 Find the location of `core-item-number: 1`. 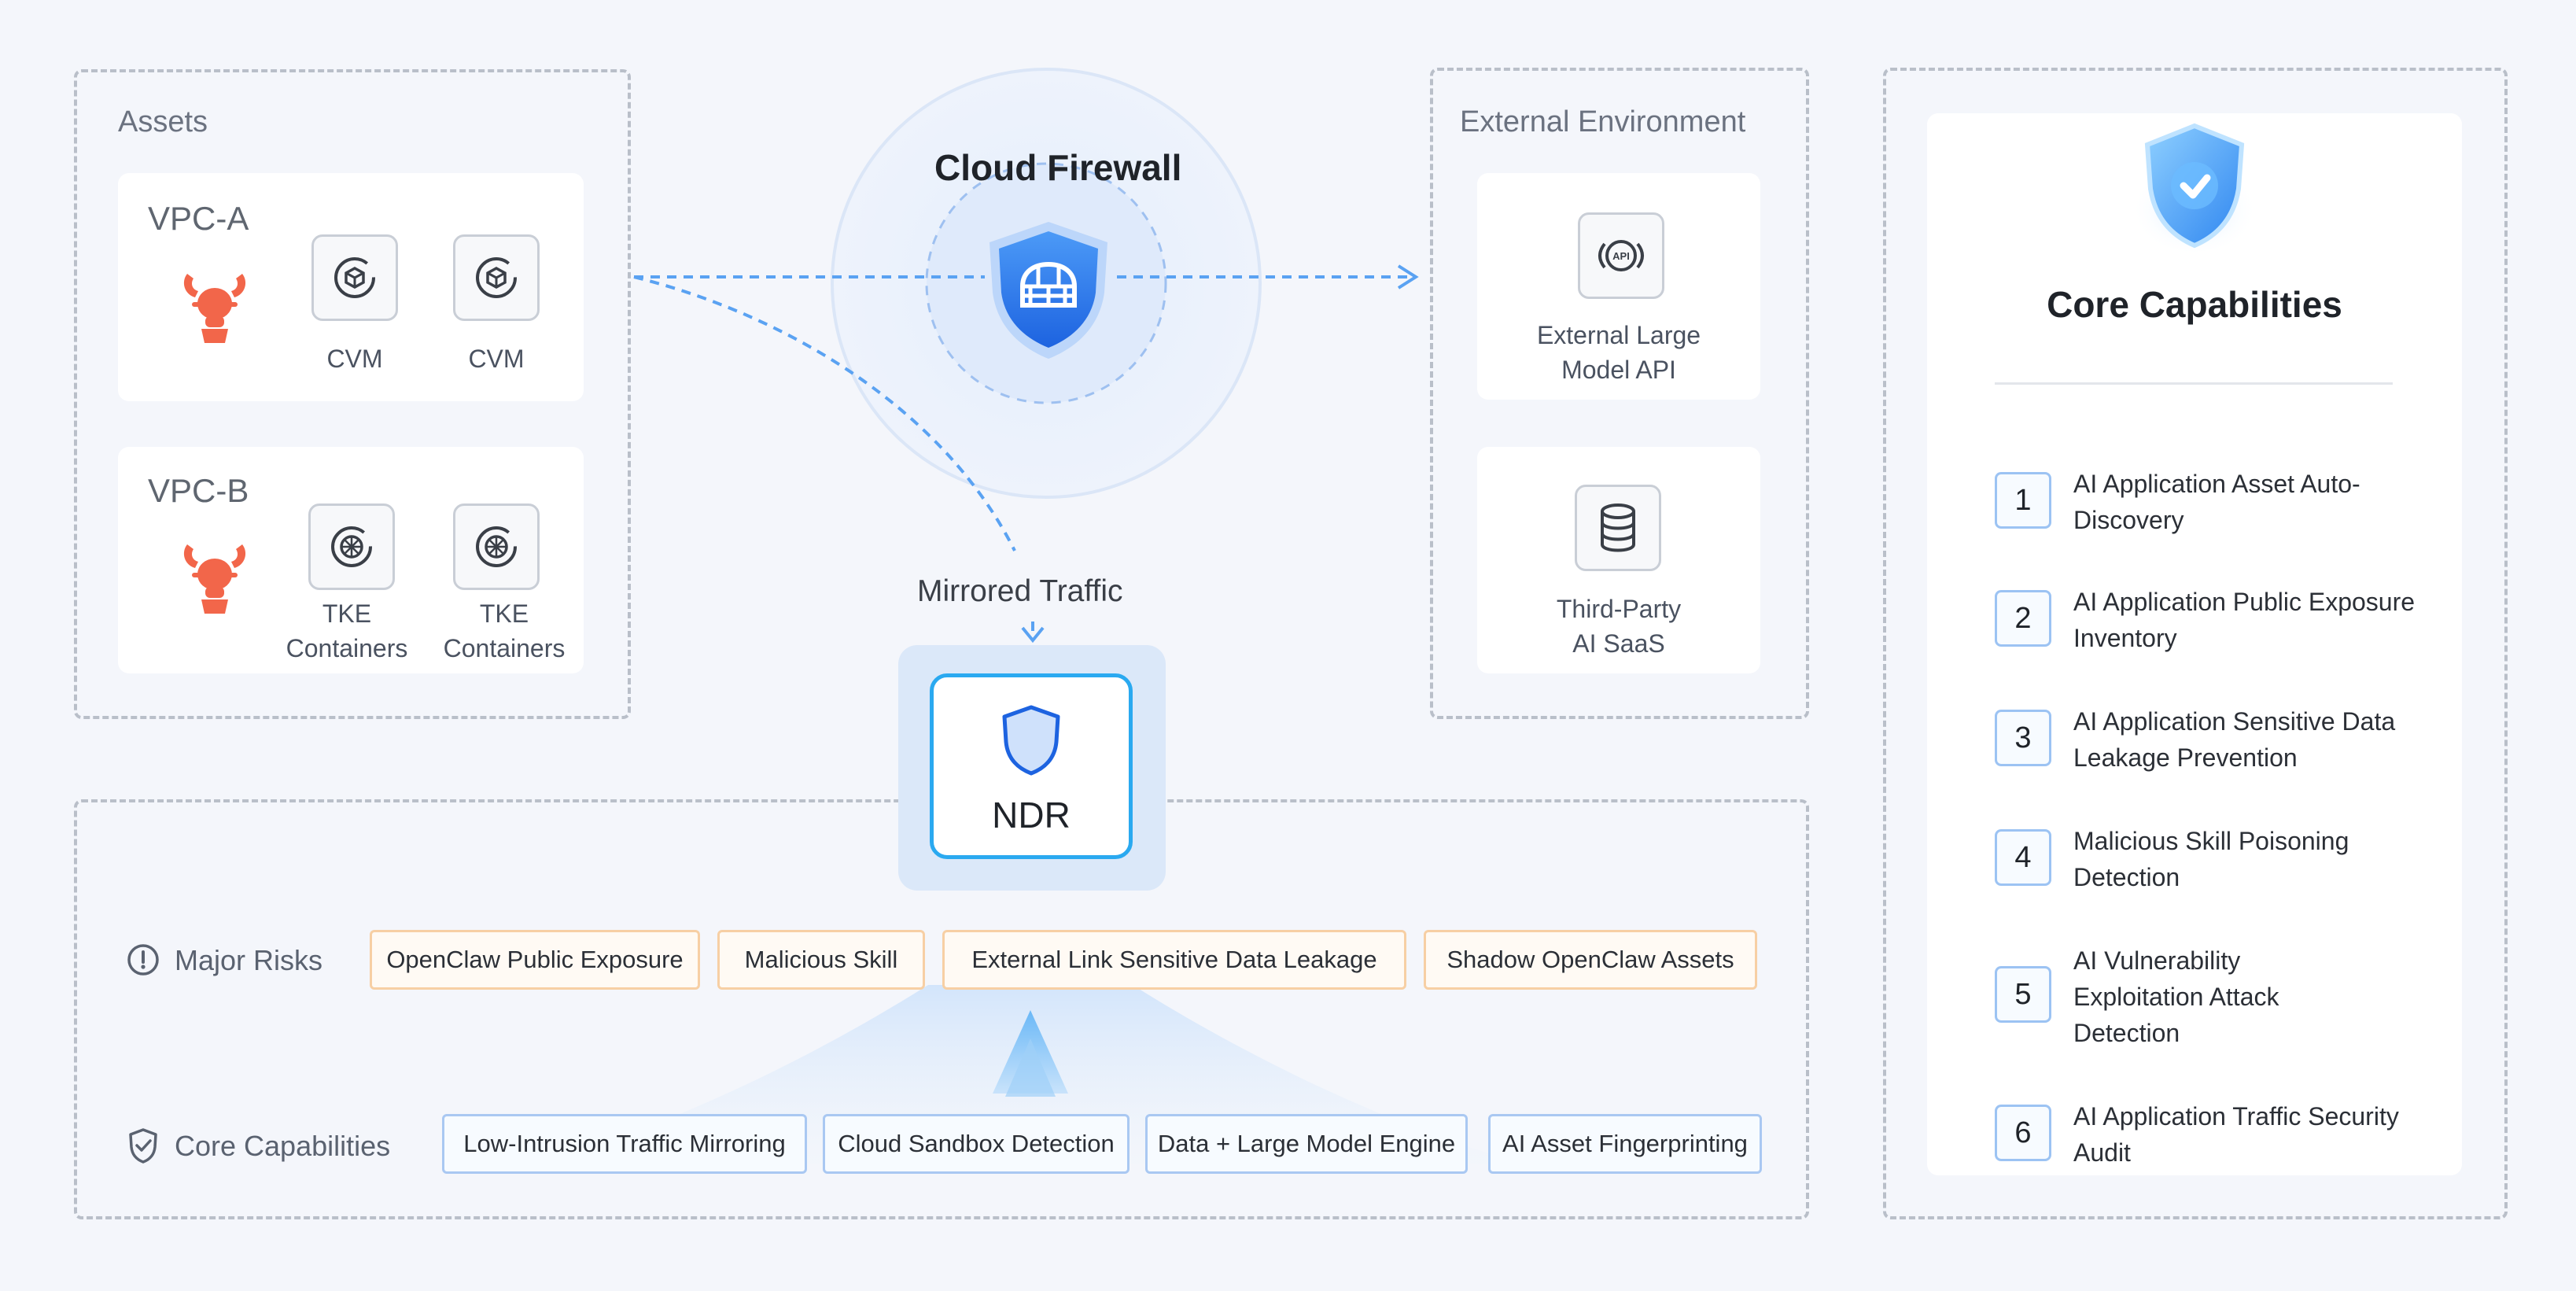

core-item-number: 1 is located at coordinates (2023, 501).